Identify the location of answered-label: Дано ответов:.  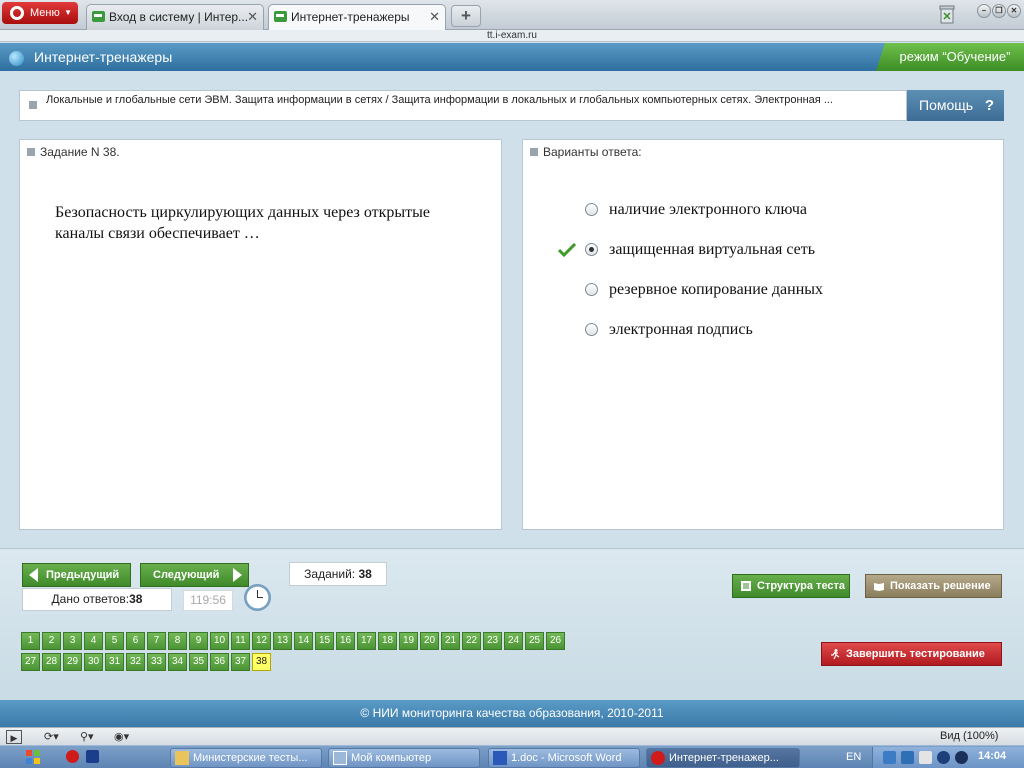
(90, 599).